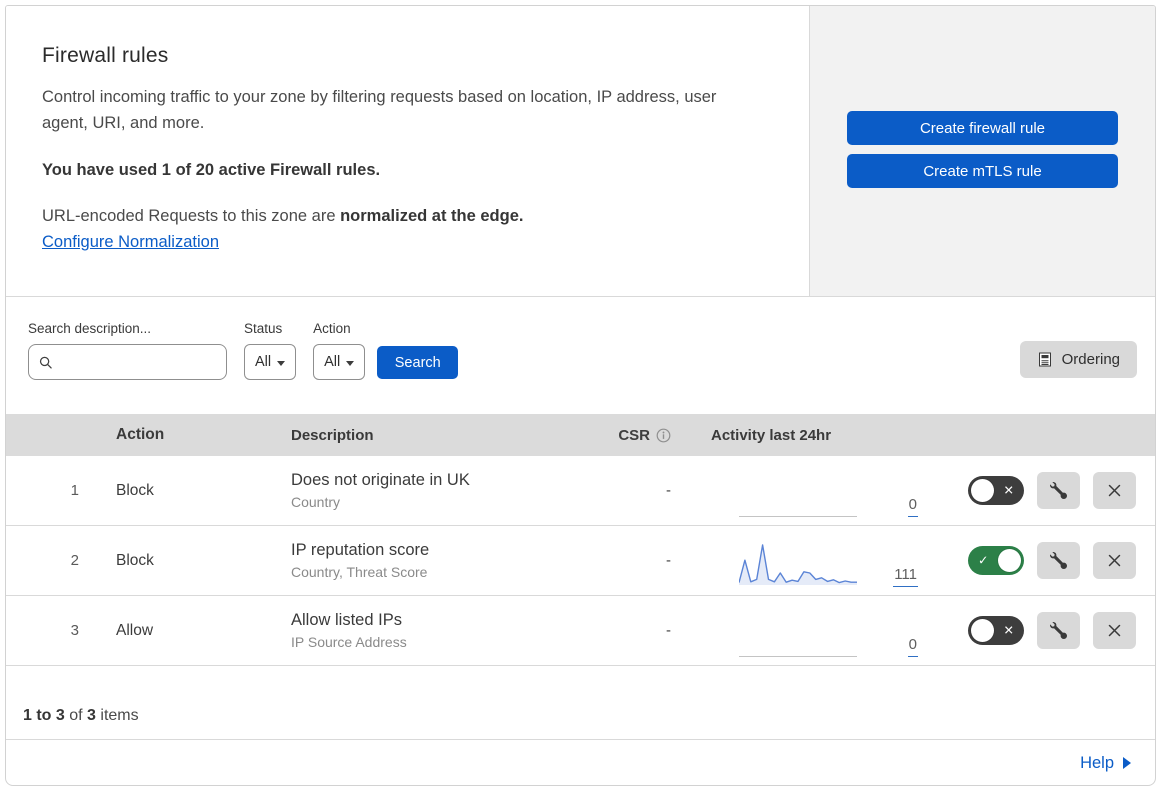 This screenshot has width=1161, height=791. Describe the element at coordinates (983, 560) in the screenshot. I see `check-icon: ✓` at that location.